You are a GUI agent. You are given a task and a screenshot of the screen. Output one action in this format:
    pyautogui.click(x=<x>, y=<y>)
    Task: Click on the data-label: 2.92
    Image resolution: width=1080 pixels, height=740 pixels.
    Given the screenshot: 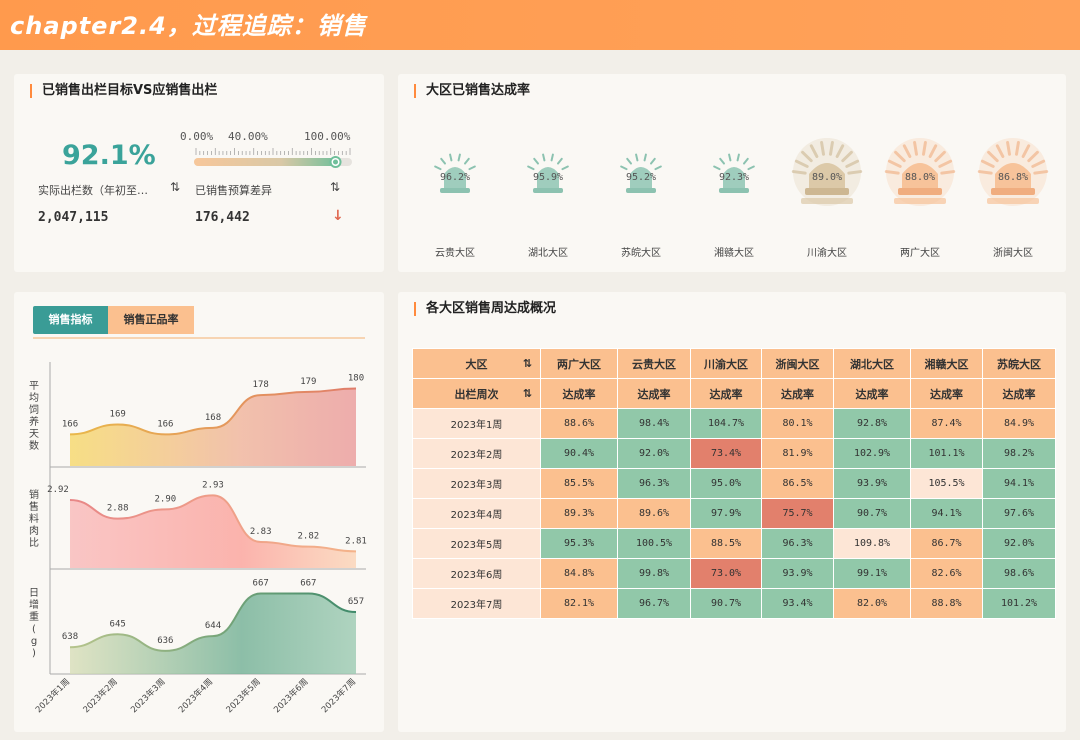 What is the action you would take?
    pyautogui.click(x=58, y=490)
    